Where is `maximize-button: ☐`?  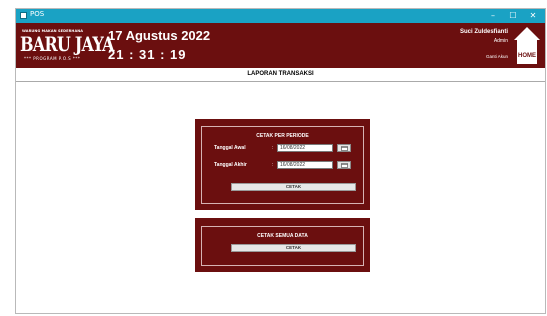
maximize-button: ☐ is located at coordinates (513, 16).